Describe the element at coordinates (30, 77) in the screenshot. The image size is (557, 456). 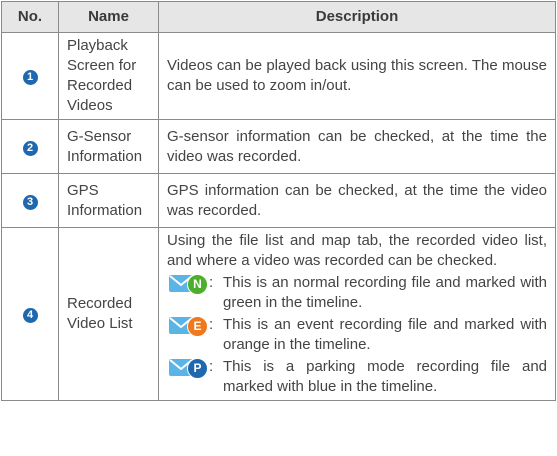
I see `number-badge: 1` at that location.